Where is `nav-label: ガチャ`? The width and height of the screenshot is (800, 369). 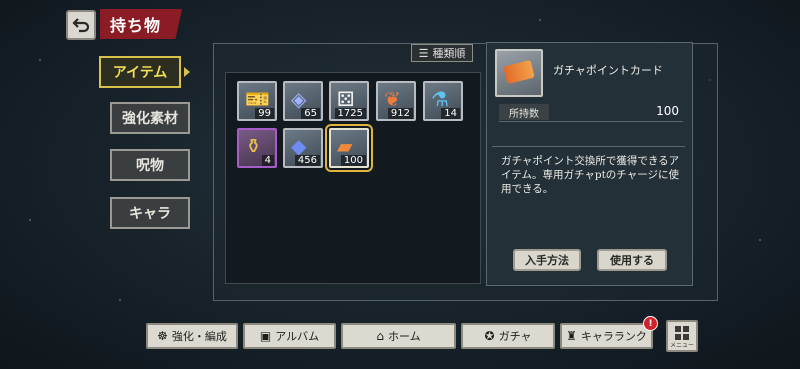
nav-label: ガチャ is located at coordinates (515, 336).